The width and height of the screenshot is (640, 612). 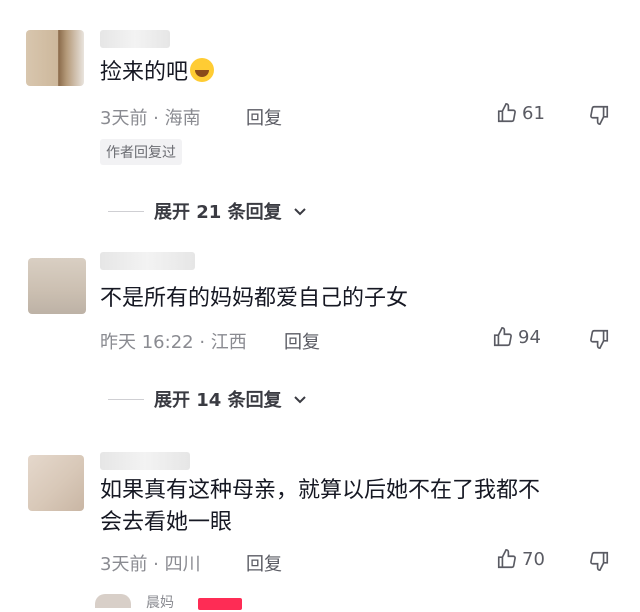 What do you see at coordinates (533, 113) in the screenshot?
I see `like-count: 61` at bounding box center [533, 113].